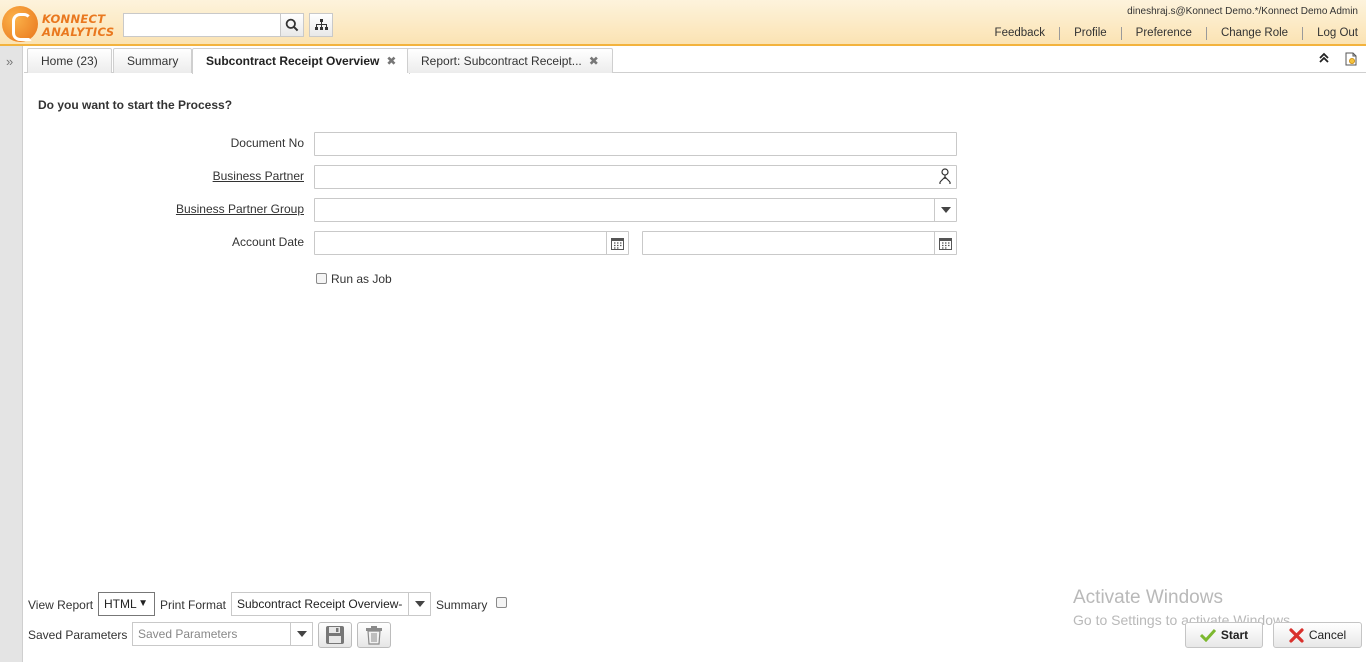  What do you see at coordinates (320, 604) in the screenshot?
I see `print-format-value: Subcontract Receipt Overview-` at bounding box center [320, 604].